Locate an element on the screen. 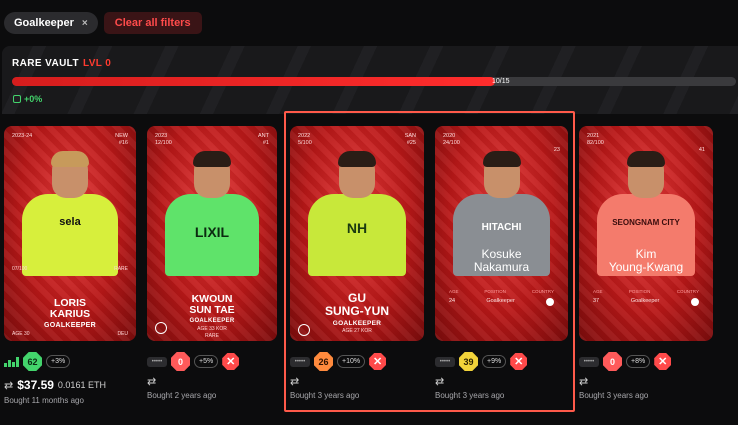  card-stats-row: ••••• 0 +5% ✕ is located at coordinates (193, 361).